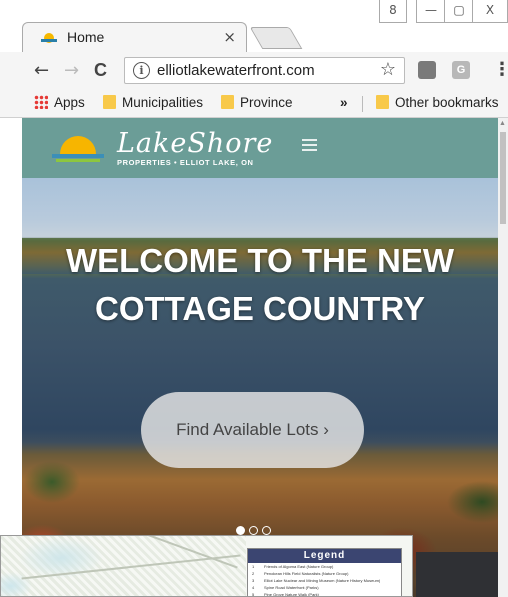 This screenshot has width=508, height=597. Describe the element at coordinates (285, 587) in the screenshot. I see `legend-row: 4 Spine Road Waterfront (Parks)` at that location.